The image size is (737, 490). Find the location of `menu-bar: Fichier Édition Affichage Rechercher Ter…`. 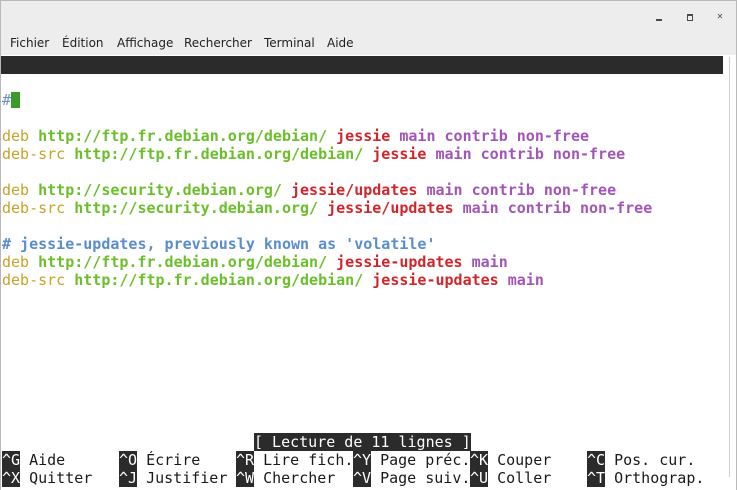

menu-bar: Fichier Édition Affichage Rechercher Ter… is located at coordinates (368, 44).